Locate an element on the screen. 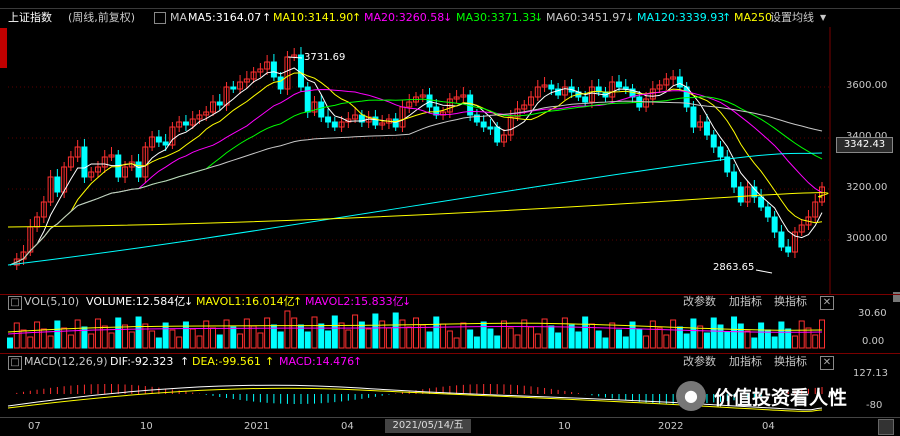  dea-value: DEA:-99.561 is located at coordinates (226, 361).